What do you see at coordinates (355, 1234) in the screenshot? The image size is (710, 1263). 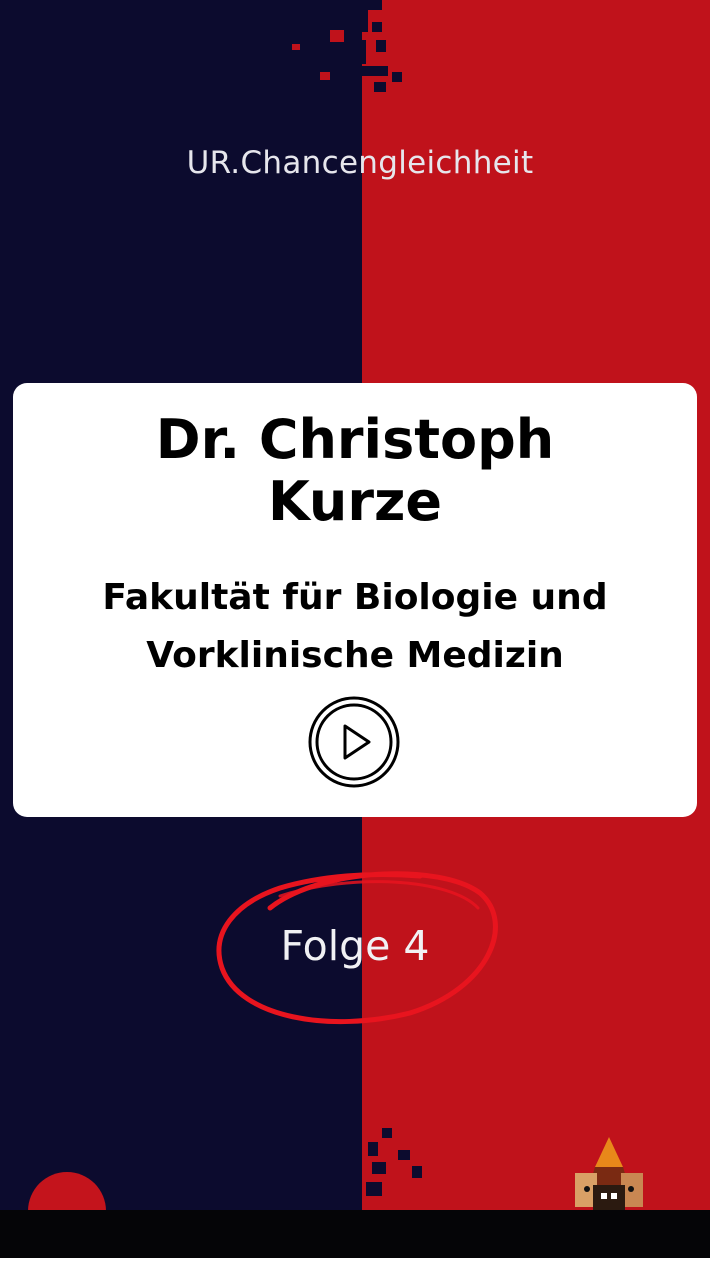 I see `video-progress-bar` at bounding box center [355, 1234].